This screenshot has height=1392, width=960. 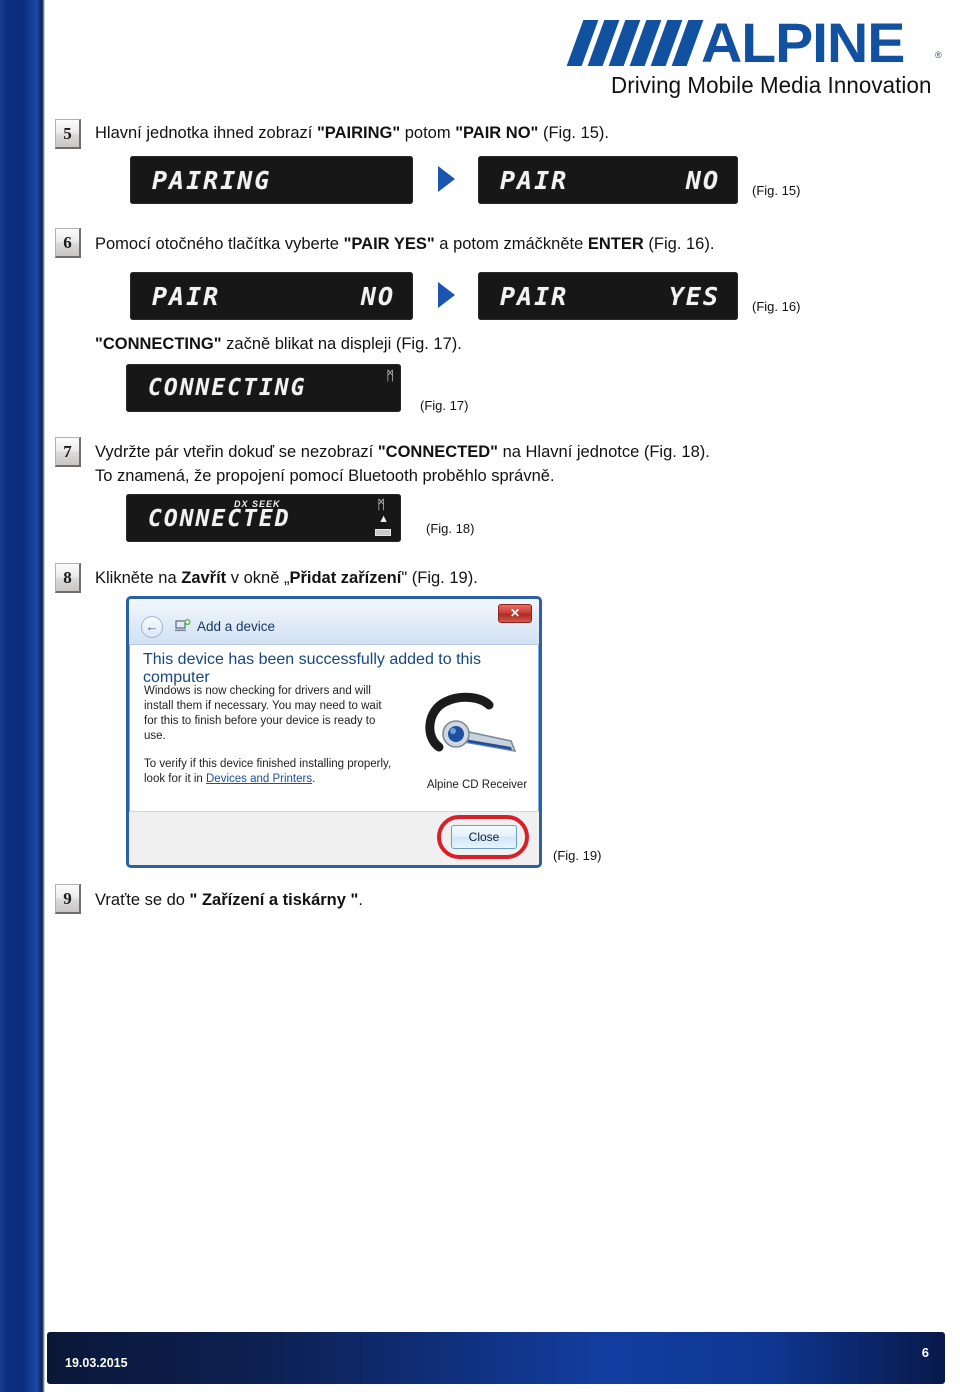 I want to click on footer-date: 19.03.2015, so click(x=96, y=1363).